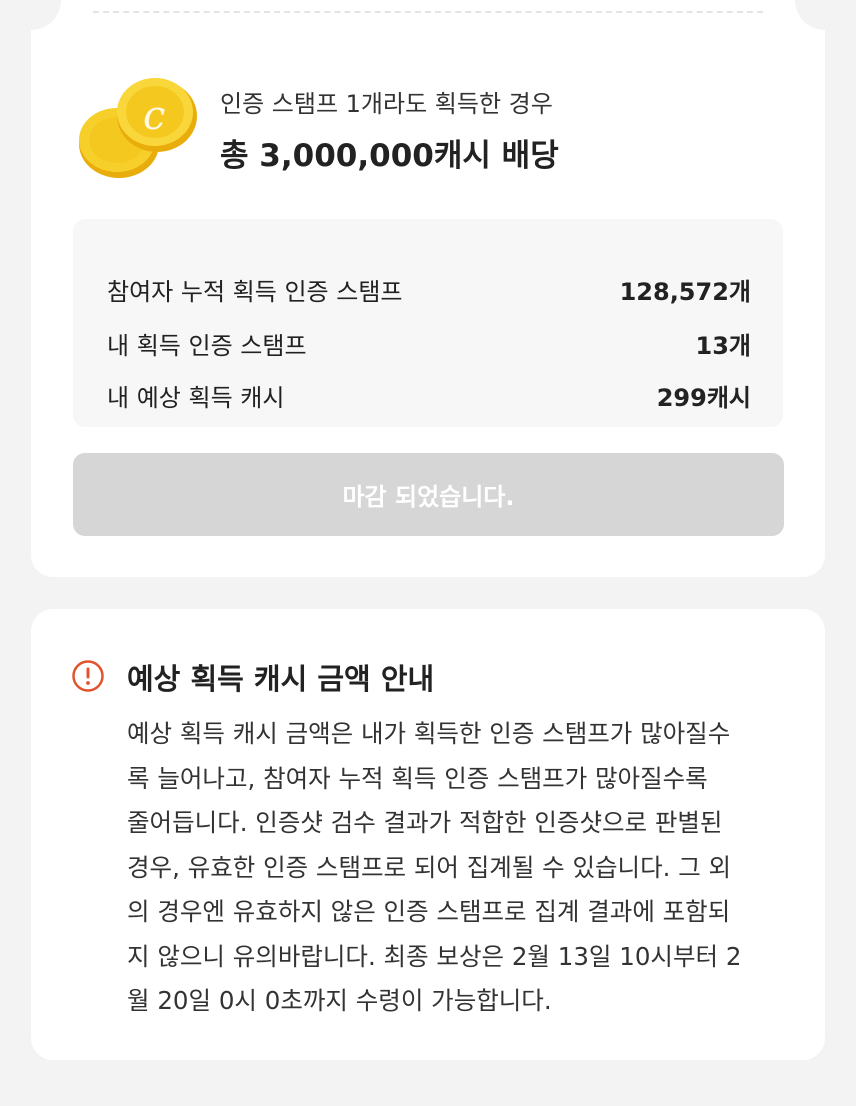 This screenshot has height=1106, width=856. I want to click on info-body-line: 줄어듭니다. 인증샷 검수 결과가 적합한 인증샷으로 판별된, so click(425, 822).